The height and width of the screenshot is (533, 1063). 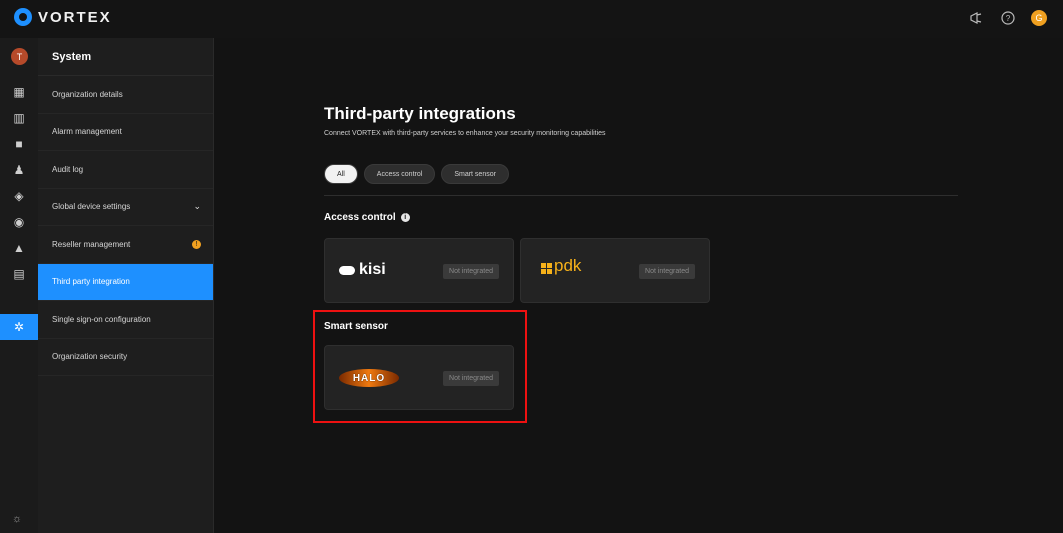 What do you see at coordinates (641, 195) in the screenshot?
I see `divider` at bounding box center [641, 195].